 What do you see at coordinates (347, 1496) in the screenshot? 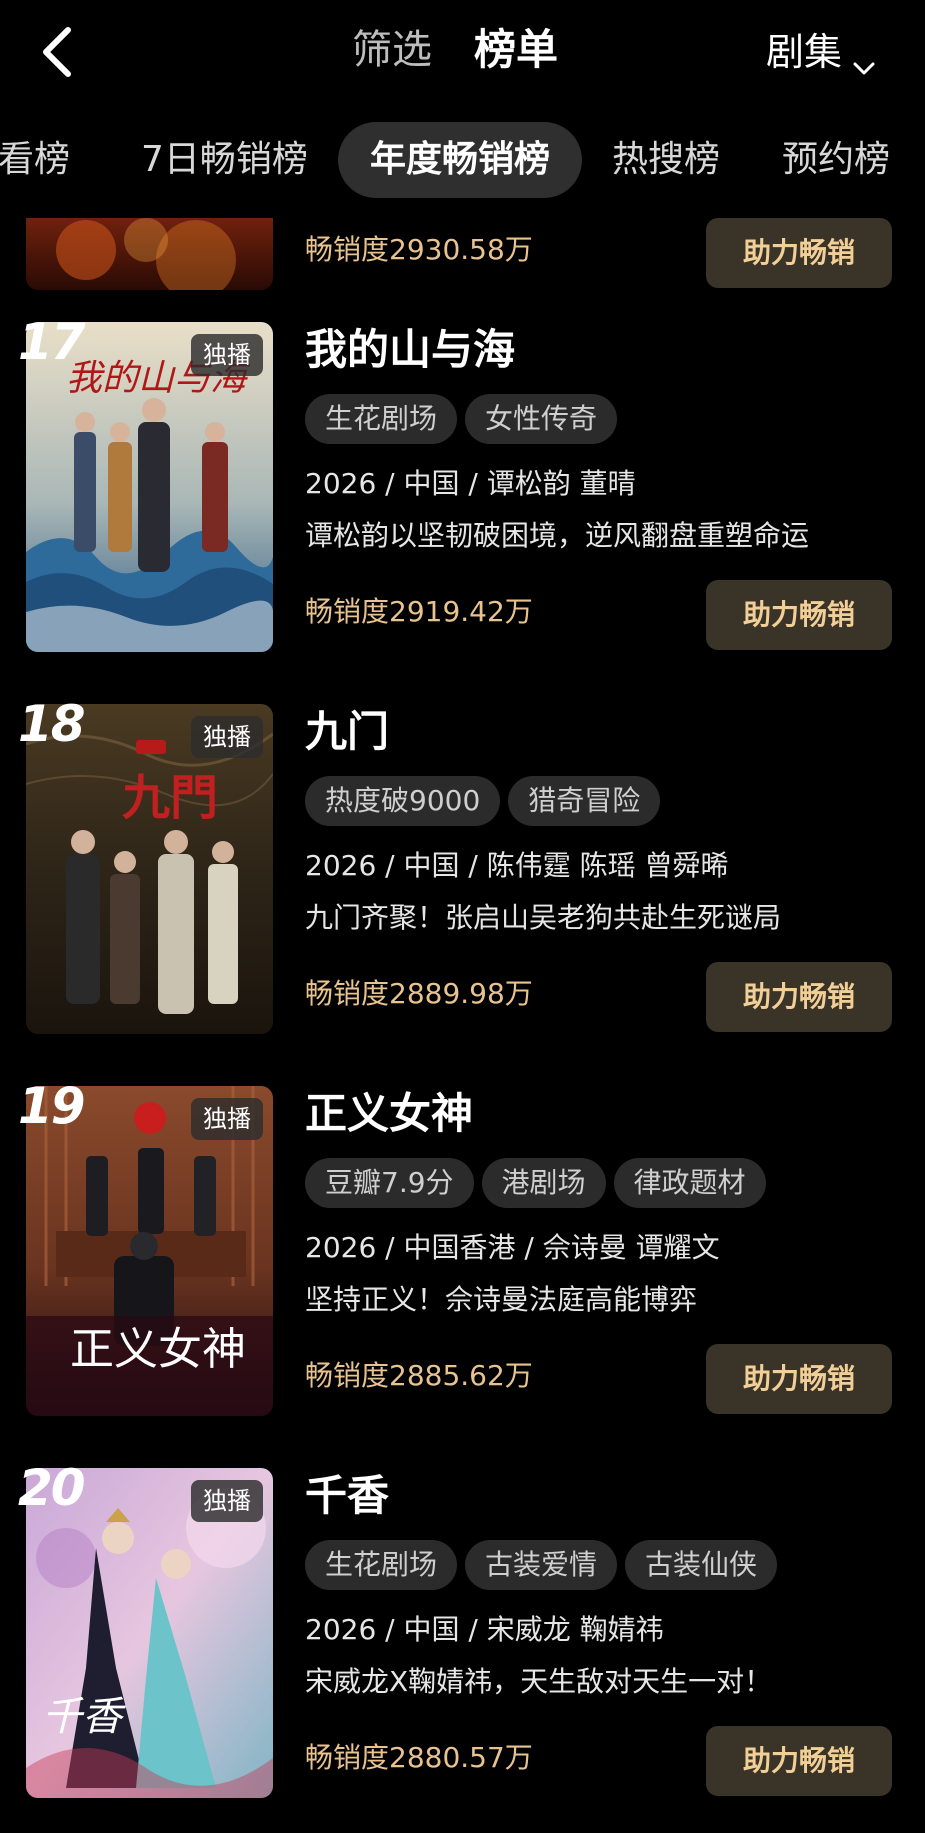
I see `item-title: 千香` at bounding box center [347, 1496].